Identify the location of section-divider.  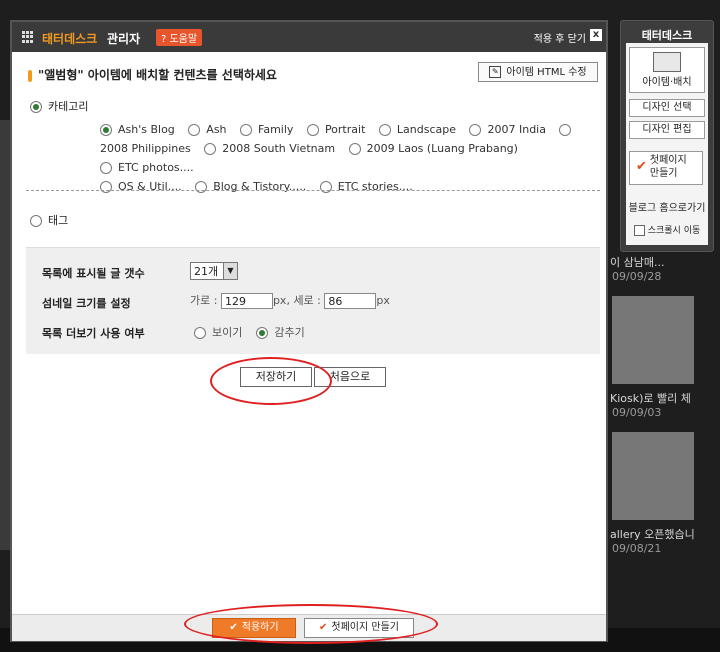
(313, 190).